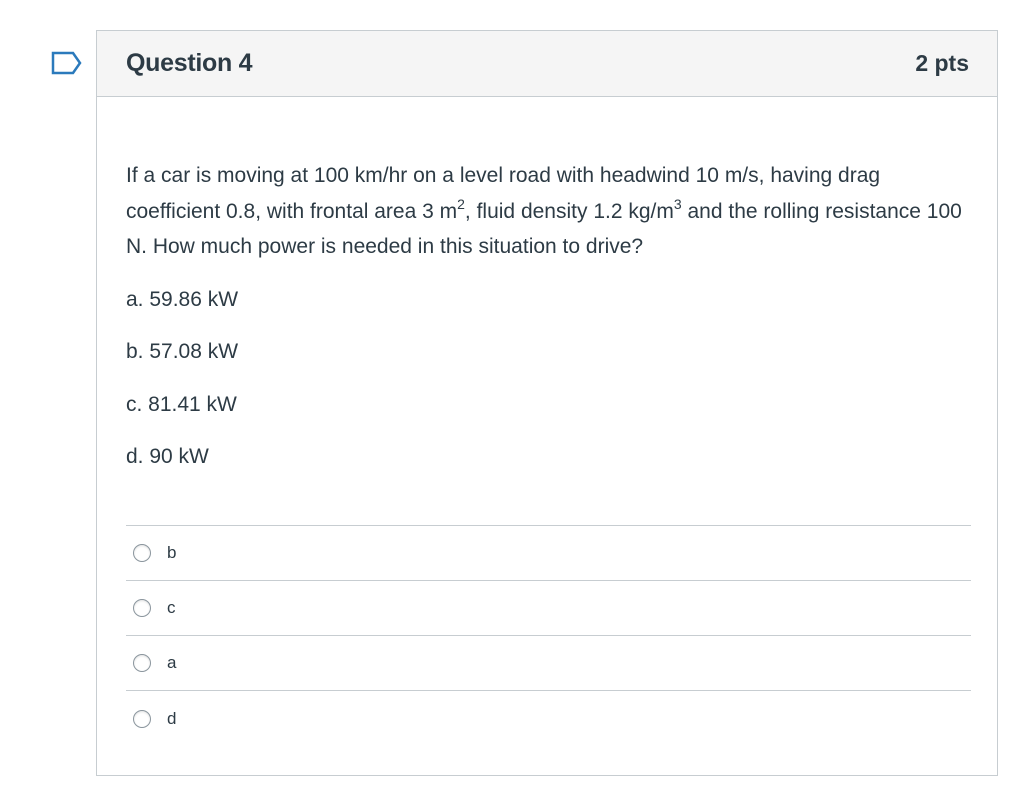  I want to click on flag-question-icon, so click(67, 63).